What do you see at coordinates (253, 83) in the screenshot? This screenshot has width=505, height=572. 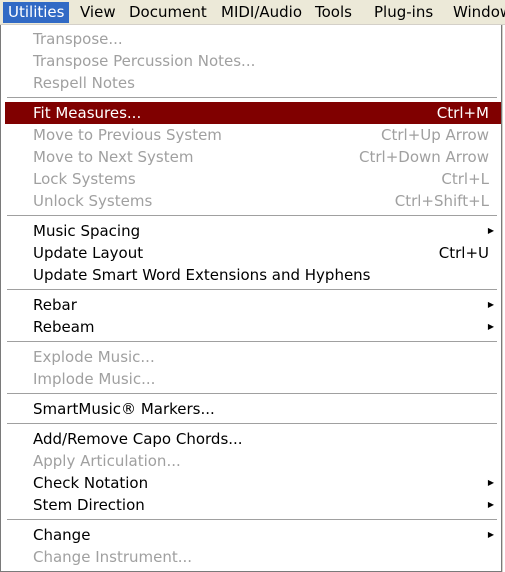 I see `menu-item-respell-notes: Respell Notes` at bounding box center [253, 83].